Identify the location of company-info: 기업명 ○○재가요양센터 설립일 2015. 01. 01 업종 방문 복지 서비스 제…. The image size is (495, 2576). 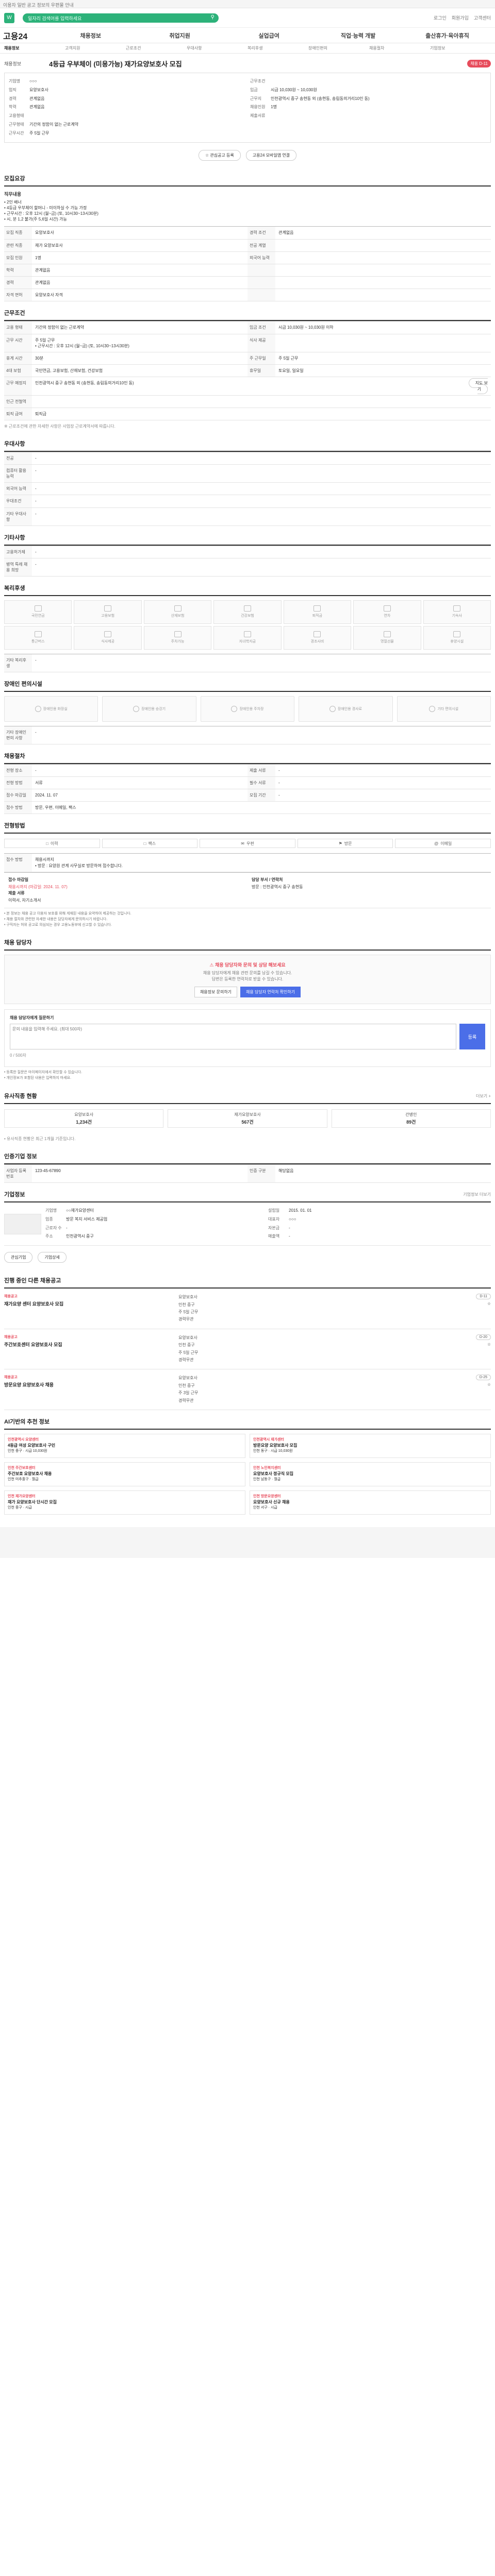
(178, 1223).